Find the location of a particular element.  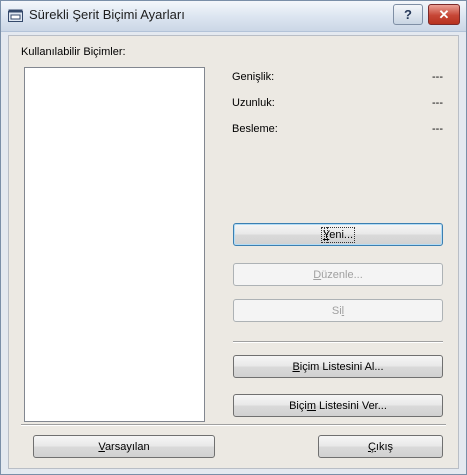

help-button: ? is located at coordinates (408, 14).